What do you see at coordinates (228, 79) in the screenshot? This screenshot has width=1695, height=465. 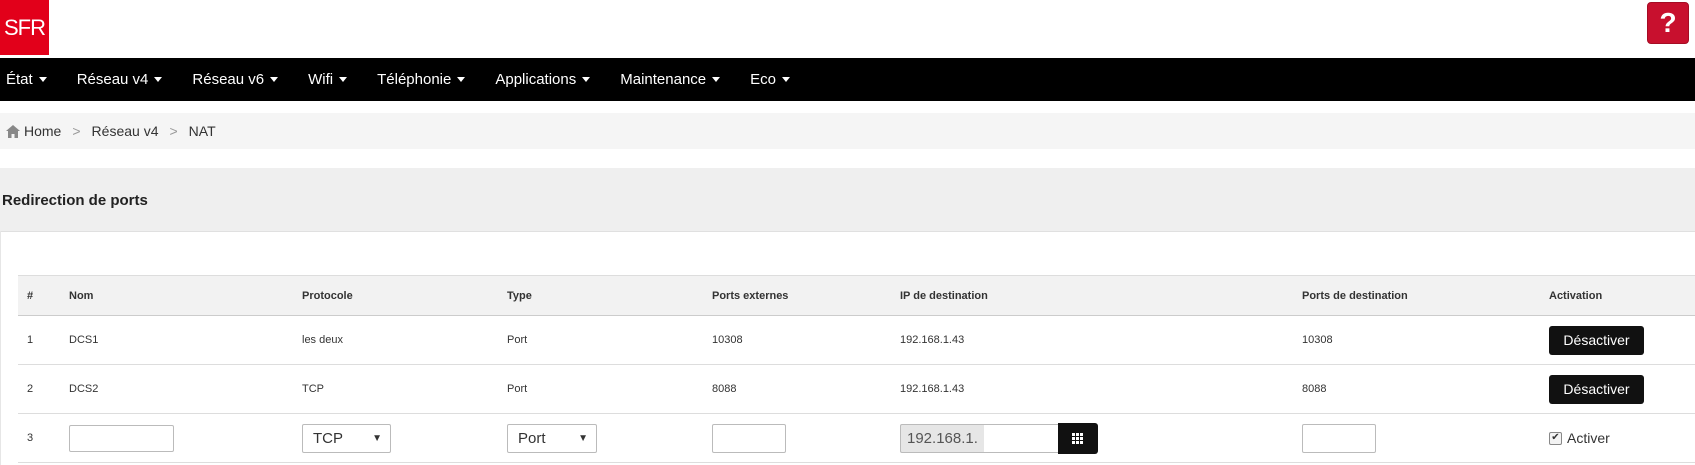 I see `nav-label: Réseau v6` at bounding box center [228, 79].